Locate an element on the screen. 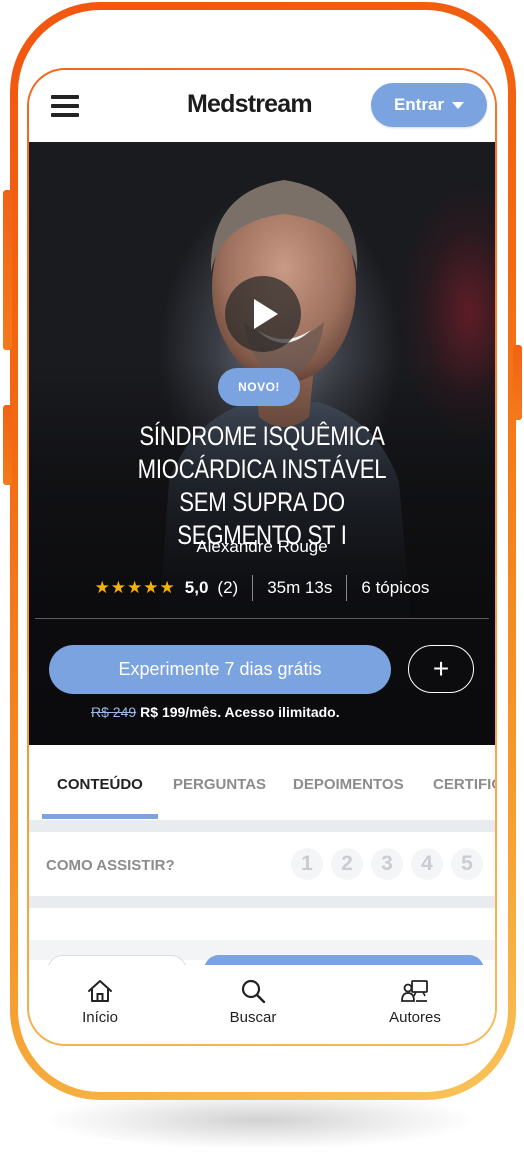 The image size is (524, 1157). free-trial-button: Experimente 7 dias grátis is located at coordinates (220, 669).